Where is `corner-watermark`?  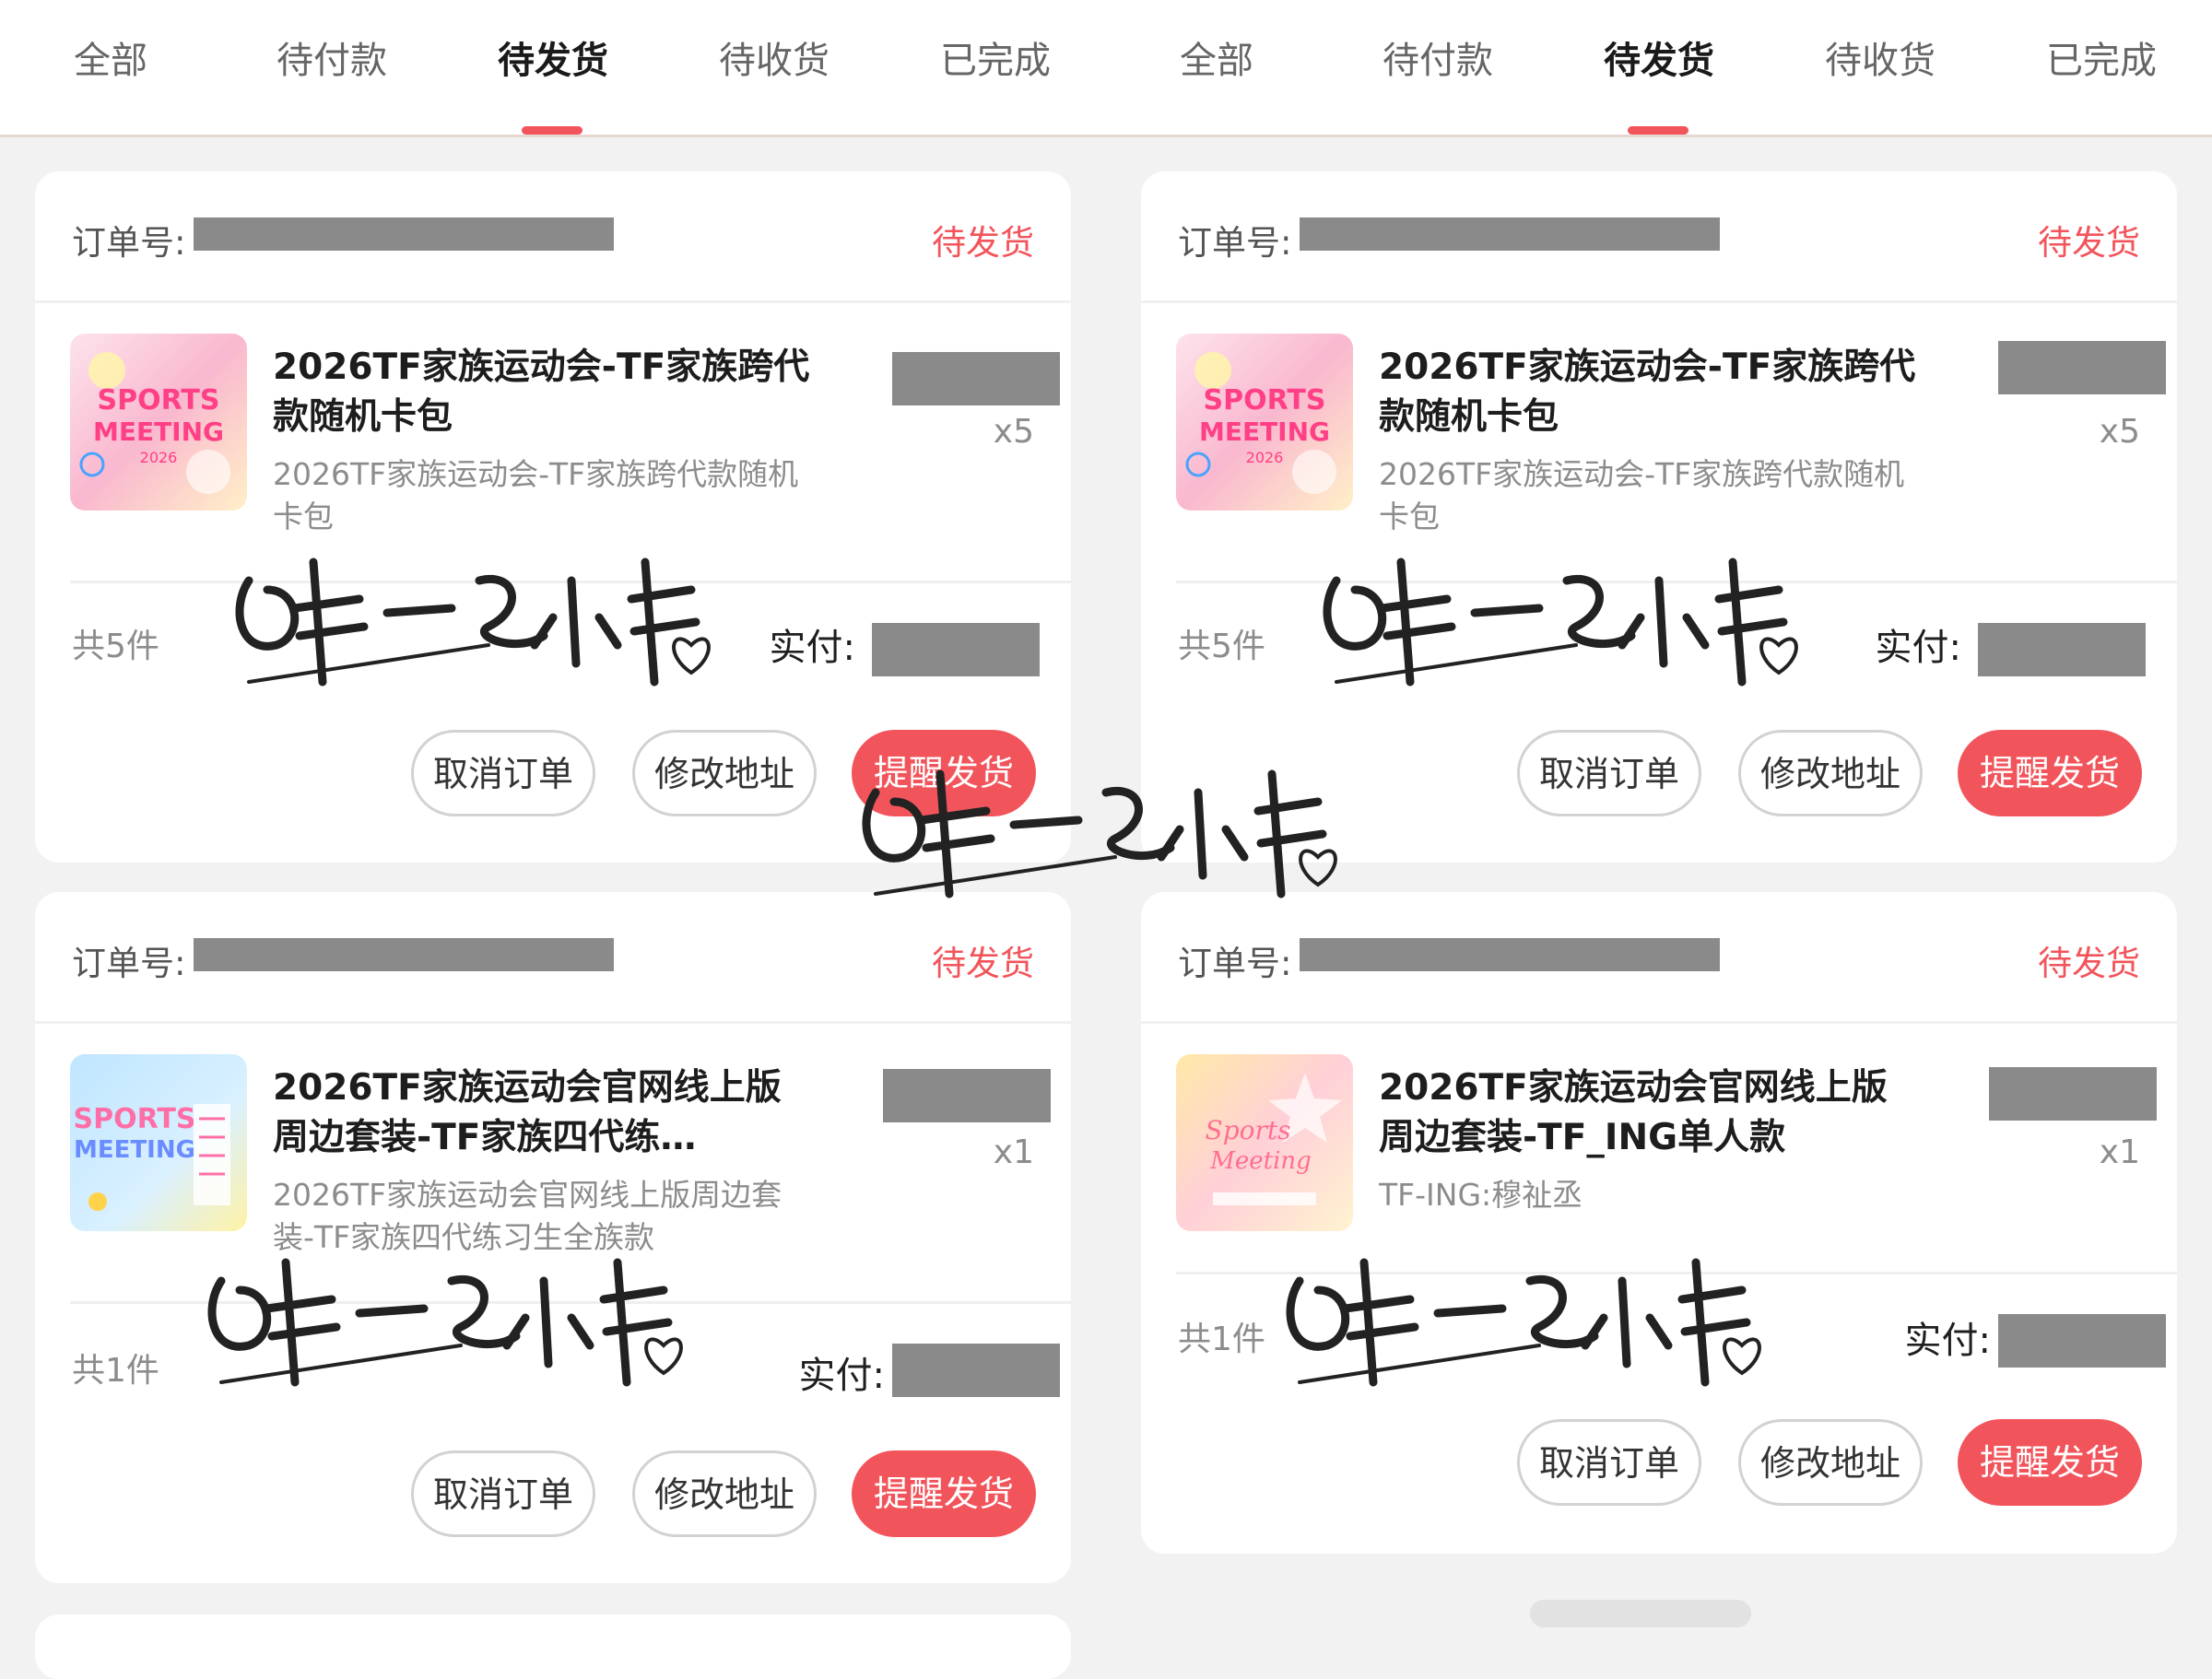
corner-watermark is located at coordinates (1640, 1613).